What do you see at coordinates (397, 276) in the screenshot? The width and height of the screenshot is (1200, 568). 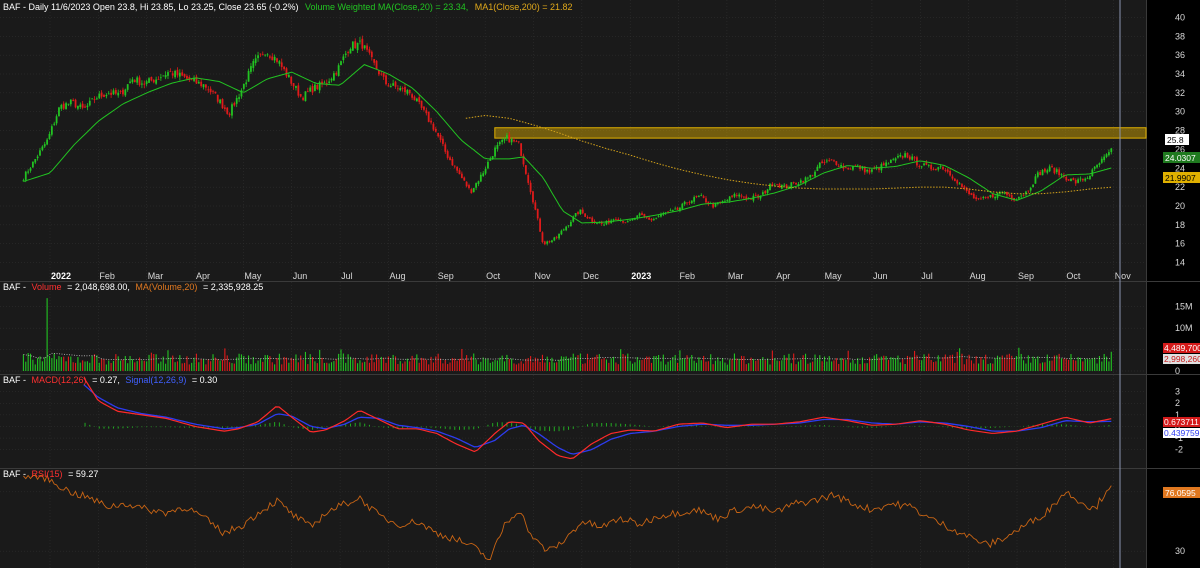 I see `x-month-label: Aug` at bounding box center [397, 276].